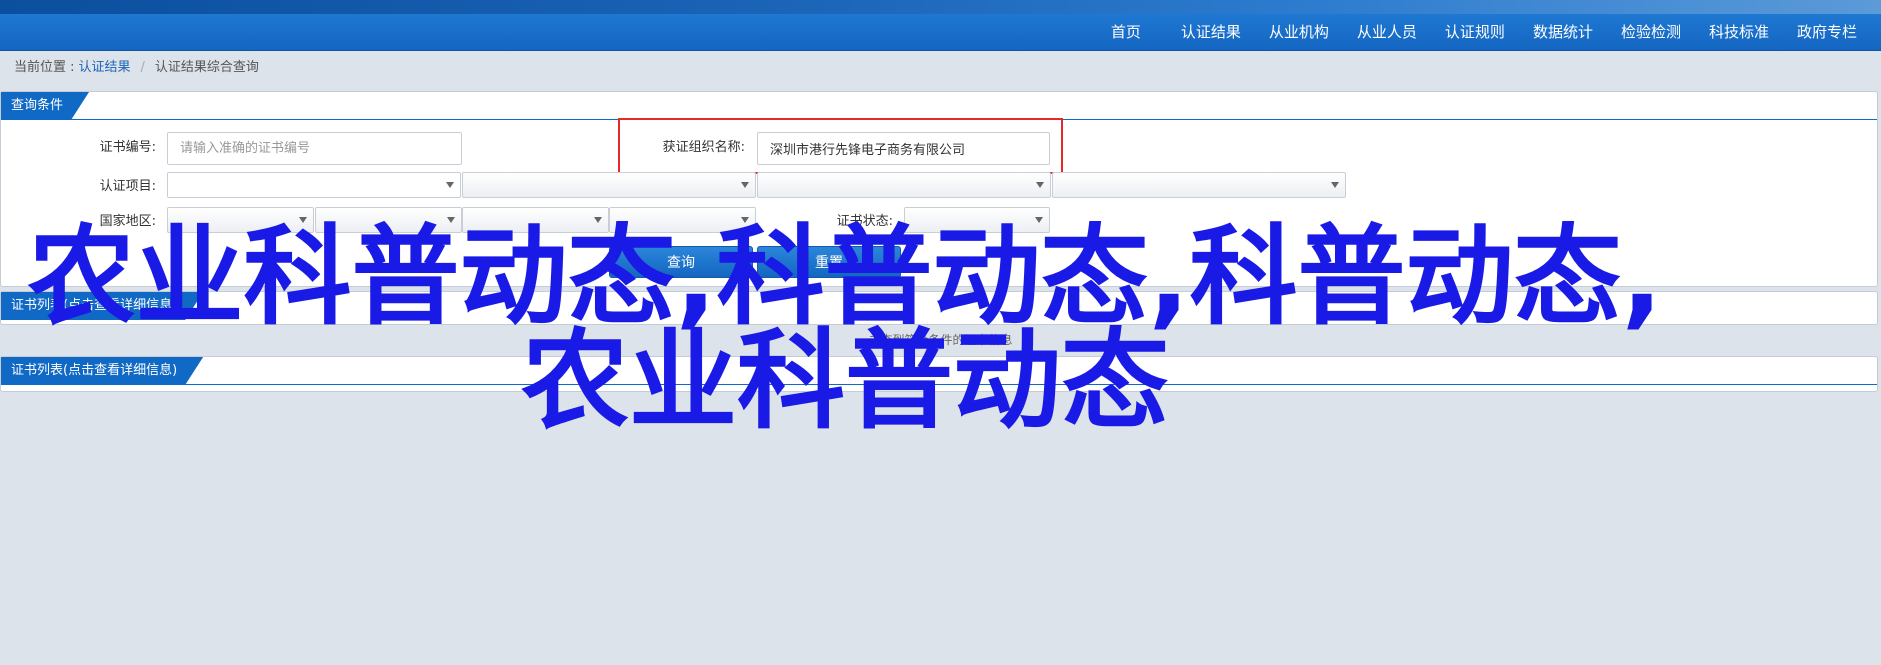 The width and height of the screenshot is (1881, 665). Describe the element at coordinates (1139, 32) in the screenshot. I see `nav-home: 首页` at that location.